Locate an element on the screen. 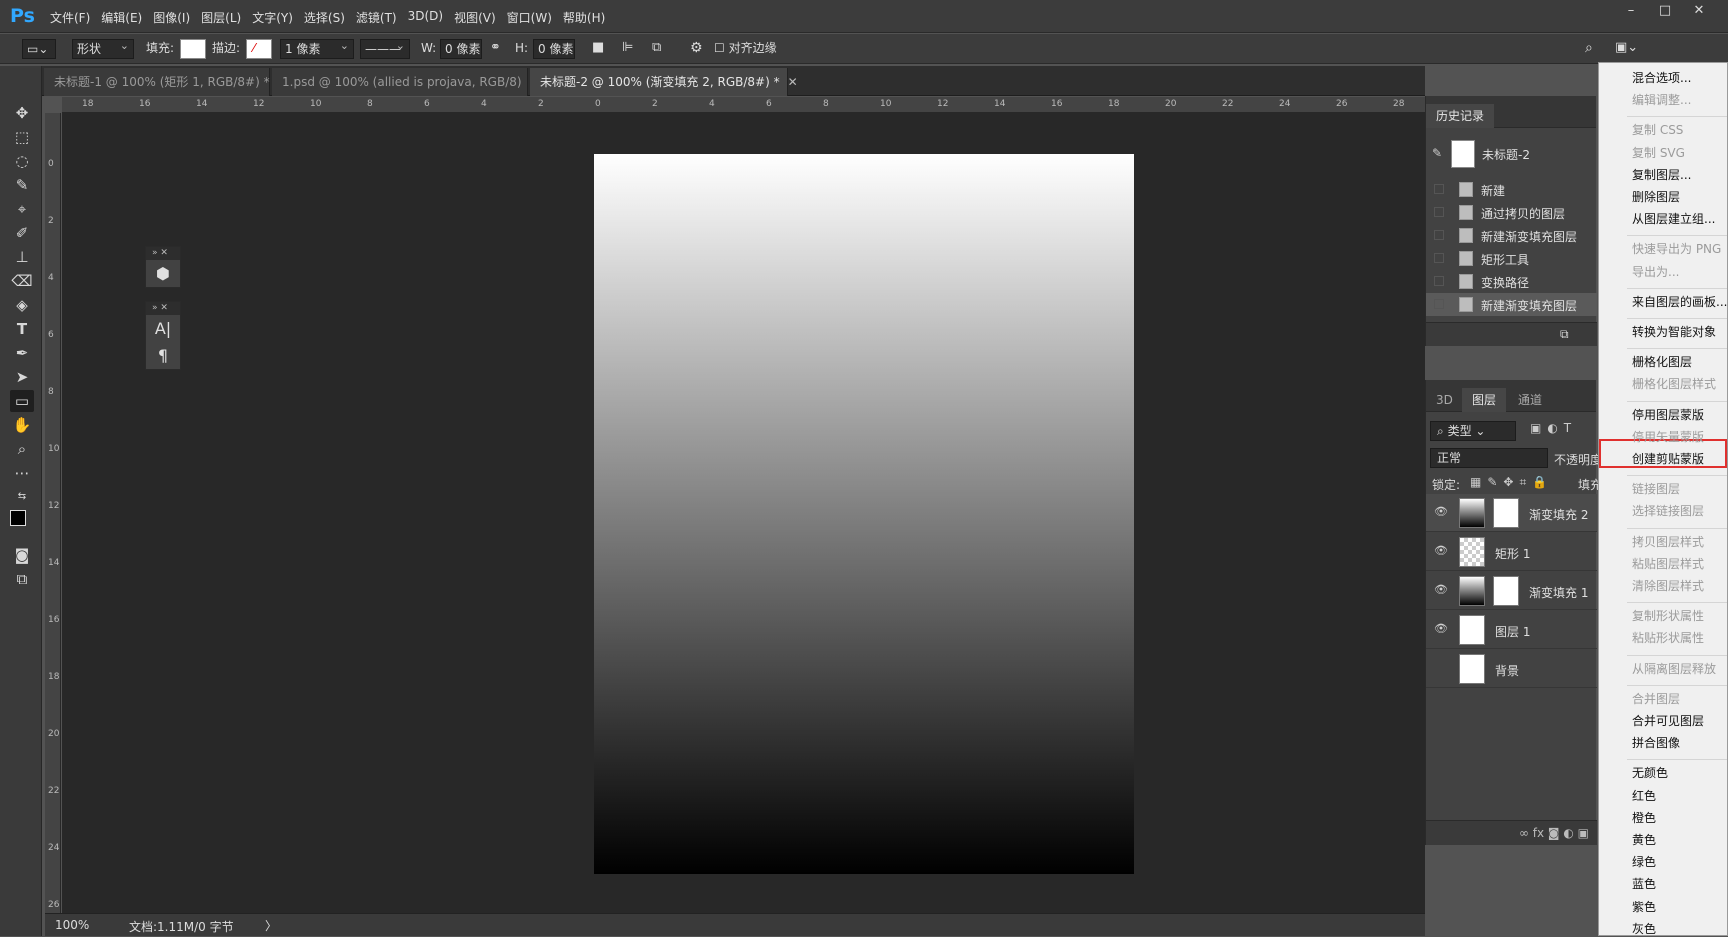 This screenshot has width=1728, height=937. filter-icons: ▣◐T is located at coordinates (1553, 428).